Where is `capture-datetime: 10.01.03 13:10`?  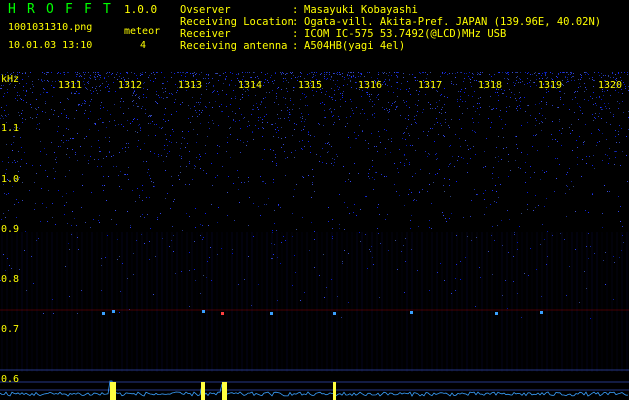
capture-datetime: 10.01.03 13:10 is located at coordinates (50, 45).